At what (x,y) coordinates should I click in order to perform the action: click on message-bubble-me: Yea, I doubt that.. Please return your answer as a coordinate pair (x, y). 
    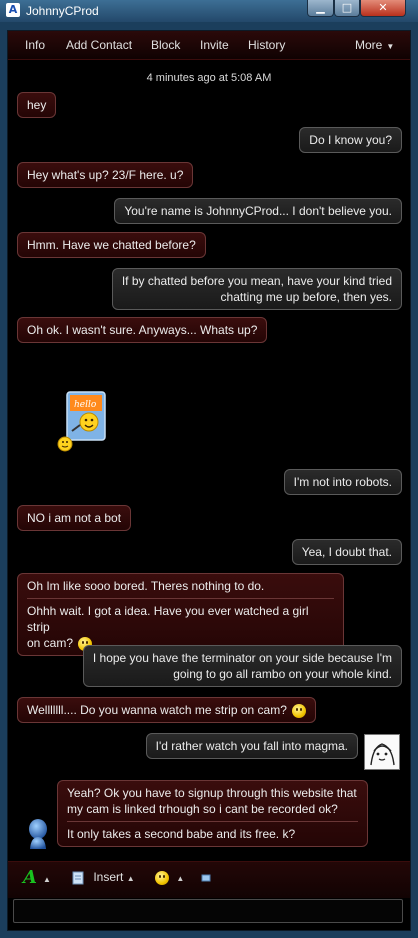
    Looking at the image, I should click on (346, 552).